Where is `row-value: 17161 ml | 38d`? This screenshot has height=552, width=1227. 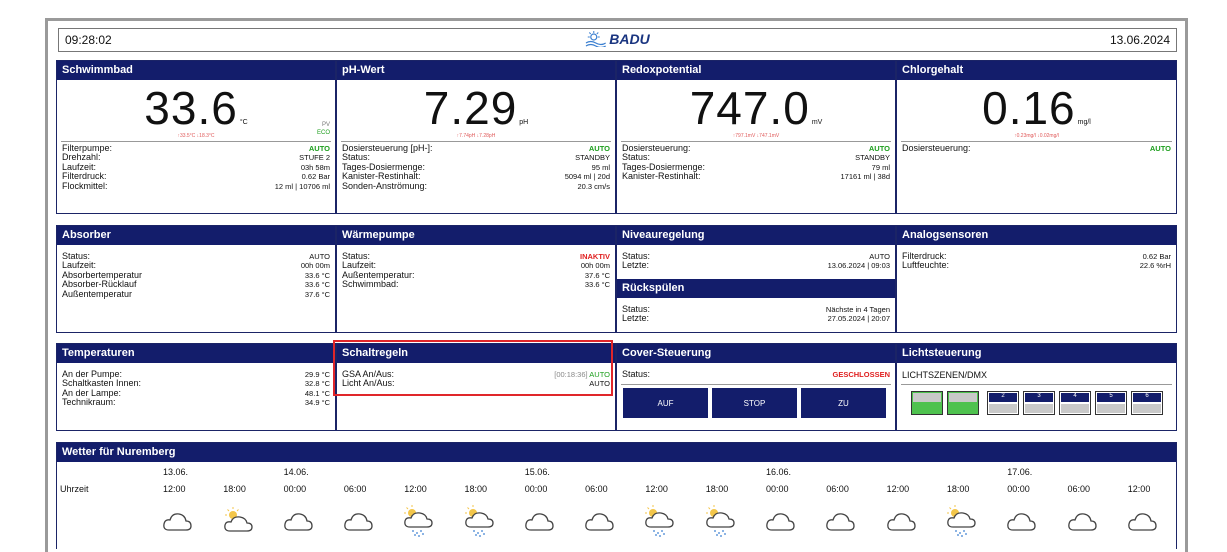
row-value: 17161 ml | 38d is located at coordinates (865, 177).